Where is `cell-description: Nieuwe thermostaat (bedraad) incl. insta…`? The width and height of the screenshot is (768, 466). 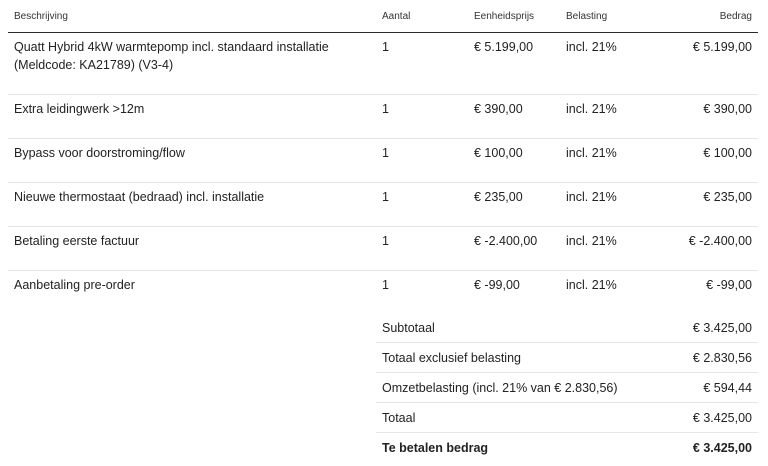
cell-description: Nieuwe thermostaat (bedraad) incl. insta… is located at coordinates (192, 204).